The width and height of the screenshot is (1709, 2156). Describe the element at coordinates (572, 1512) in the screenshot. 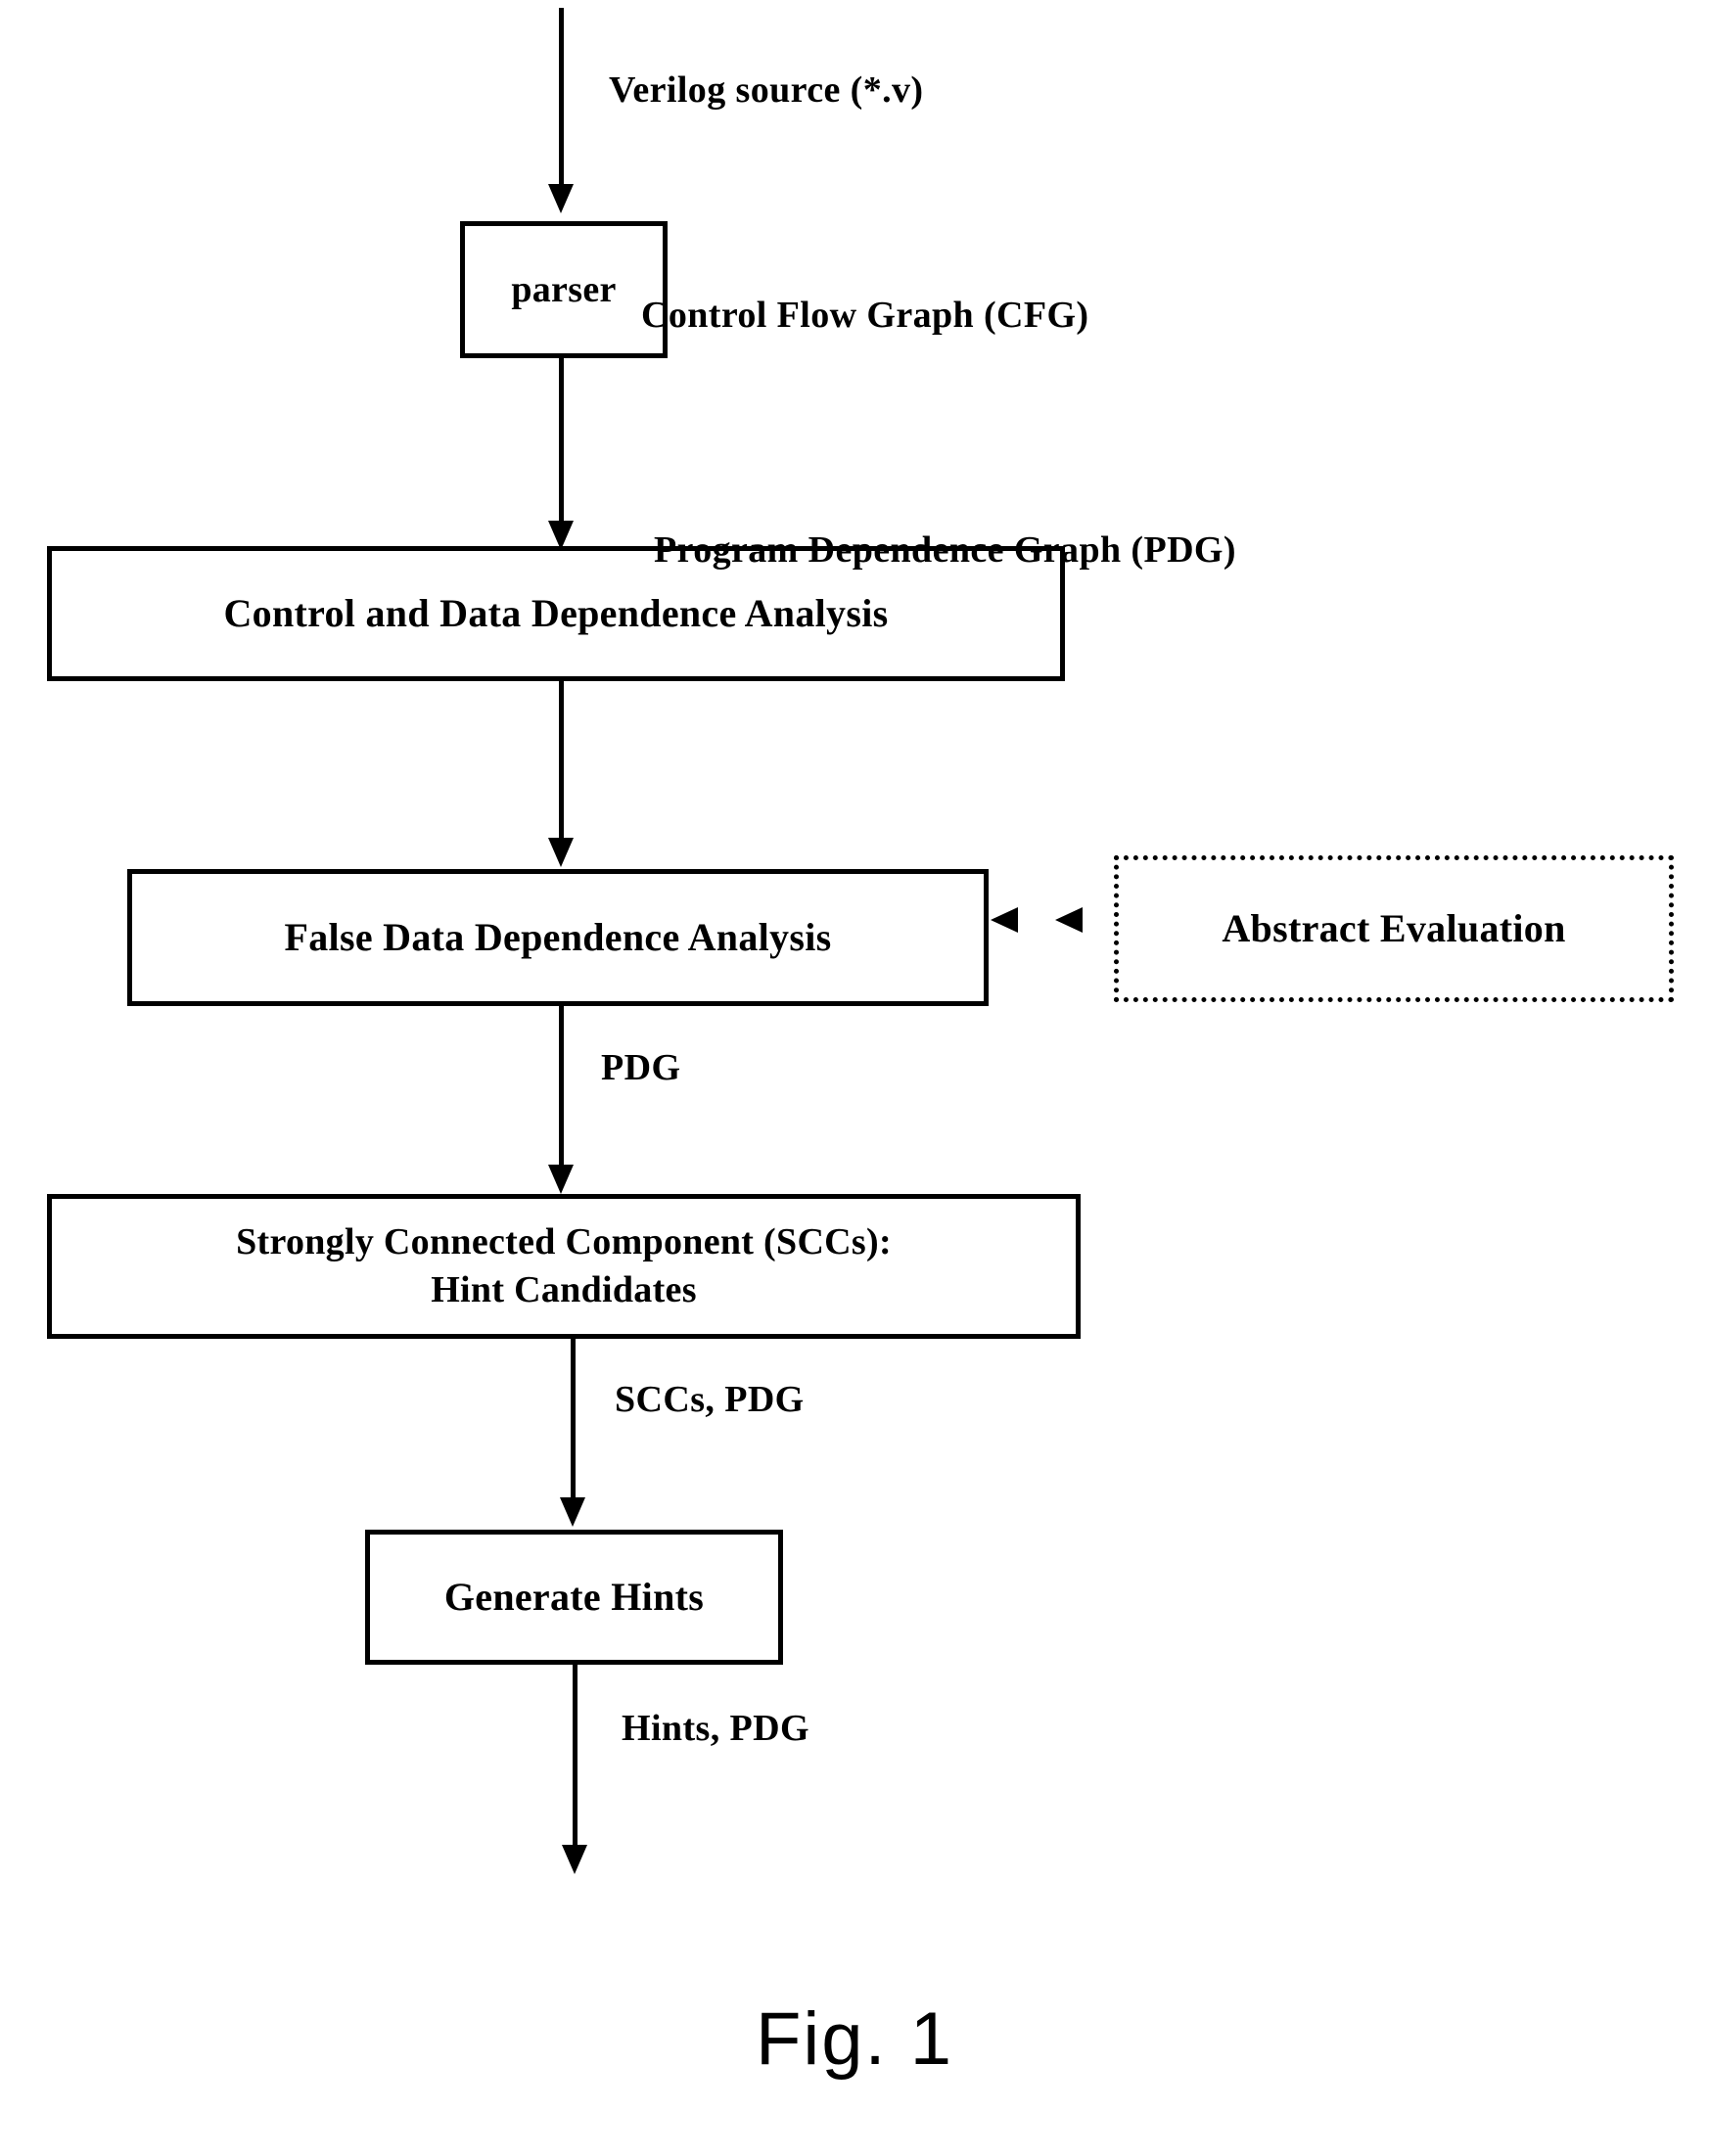

I see `arrowhead-sccs-to-generate-hints` at that location.